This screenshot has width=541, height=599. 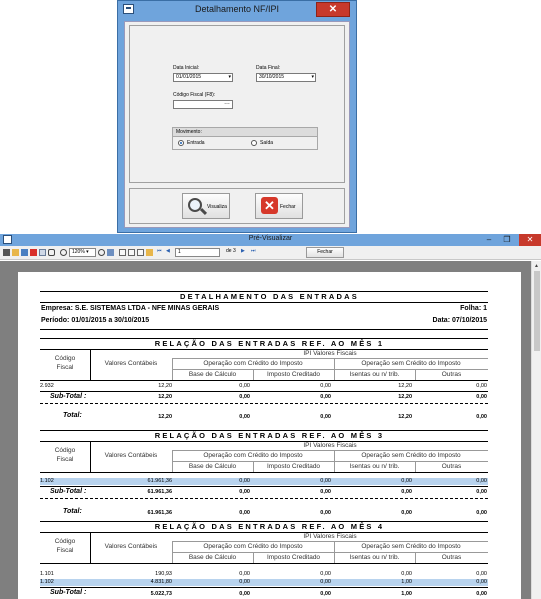 I want to click on close-icon: ✕, so click(x=269, y=205).